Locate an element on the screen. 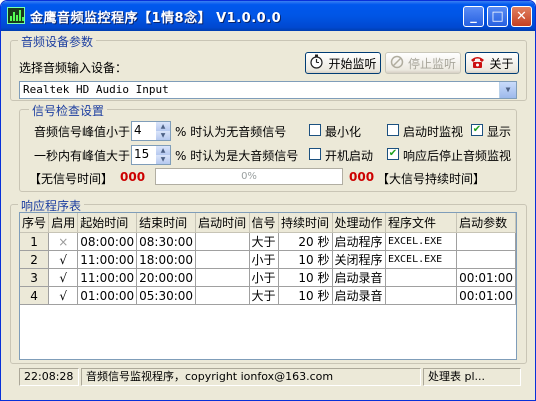 The width and height of the screenshot is (536, 401). action-cell: 启动程序 is located at coordinates (359, 241).